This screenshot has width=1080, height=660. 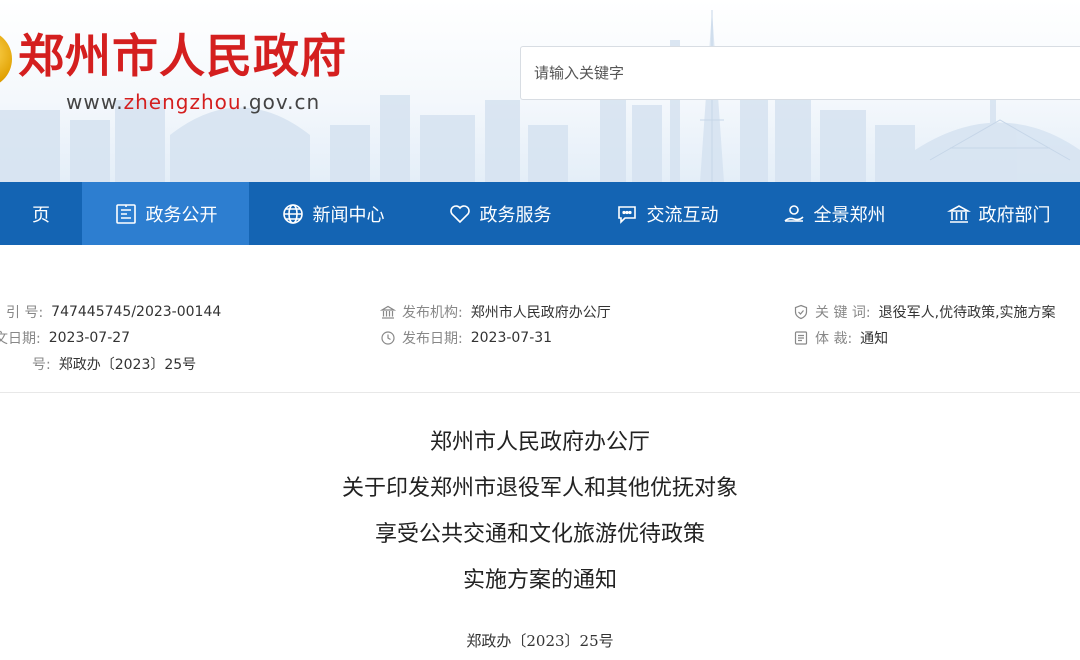 What do you see at coordinates (1014, 215) in the screenshot?
I see `nav-label-departments: 政府部门` at bounding box center [1014, 215].